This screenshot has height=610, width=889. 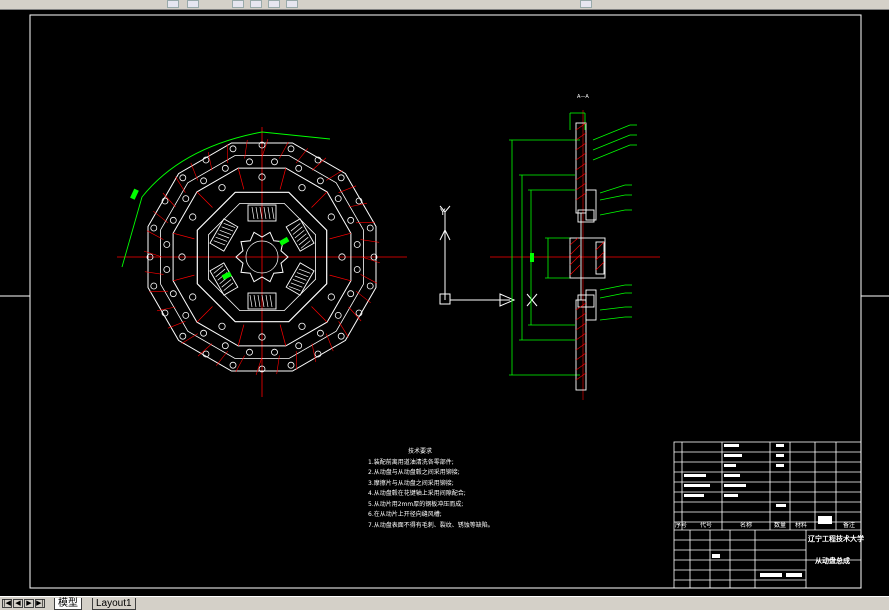 What do you see at coordinates (587, 251) in the screenshot?
I see `section-hatch` at bounding box center [587, 251].